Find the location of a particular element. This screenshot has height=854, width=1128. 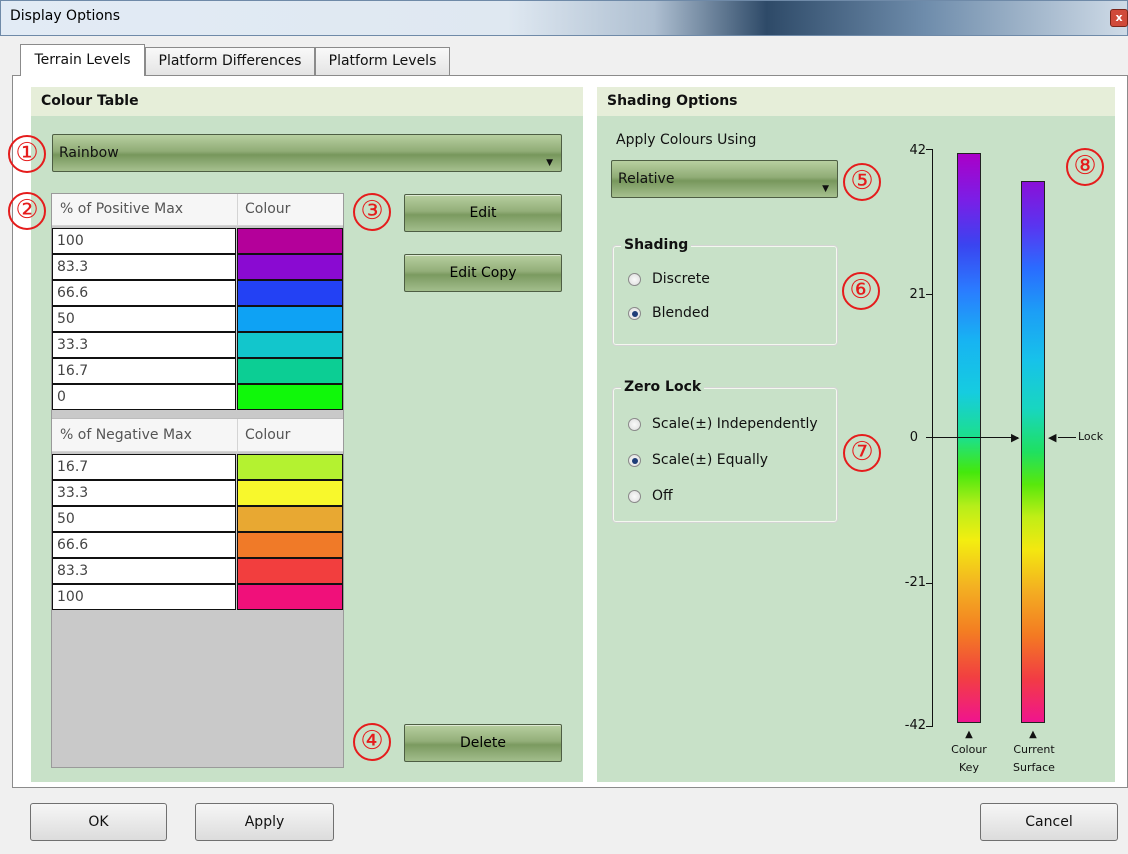

negative-row-value: 33.3 is located at coordinates (144, 493).